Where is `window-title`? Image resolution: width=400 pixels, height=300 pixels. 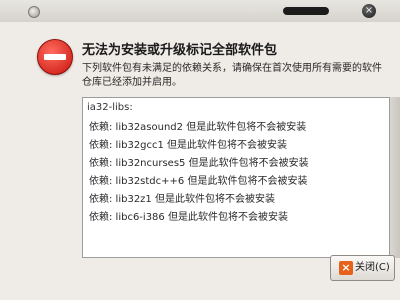
window-title is located at coordinates (306, 11).